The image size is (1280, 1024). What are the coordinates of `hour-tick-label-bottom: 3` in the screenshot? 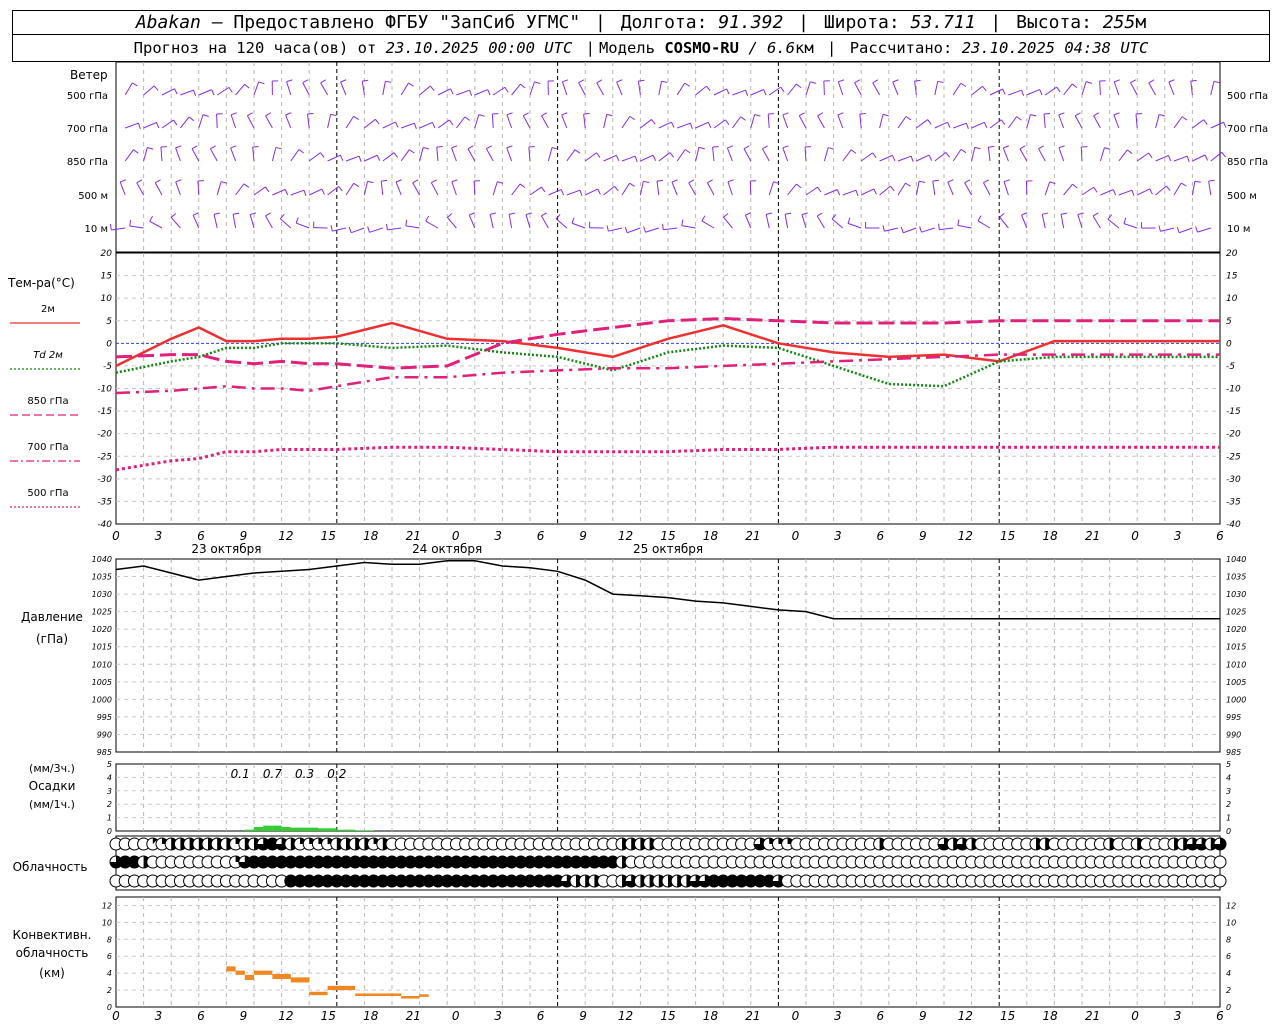 It's located at (838, 1016).